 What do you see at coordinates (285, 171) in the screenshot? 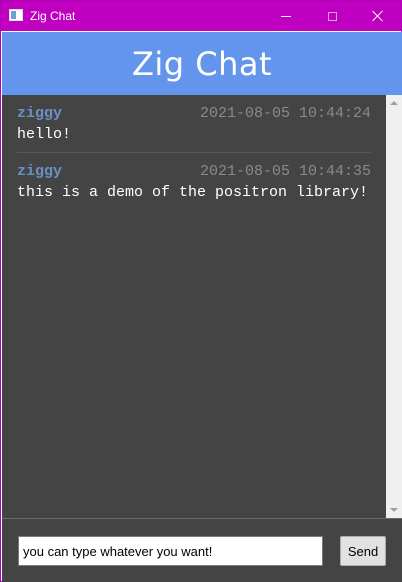
I see `message-timestamp: 2021-08-05 10:44:35` at bounding box center [285, 171].